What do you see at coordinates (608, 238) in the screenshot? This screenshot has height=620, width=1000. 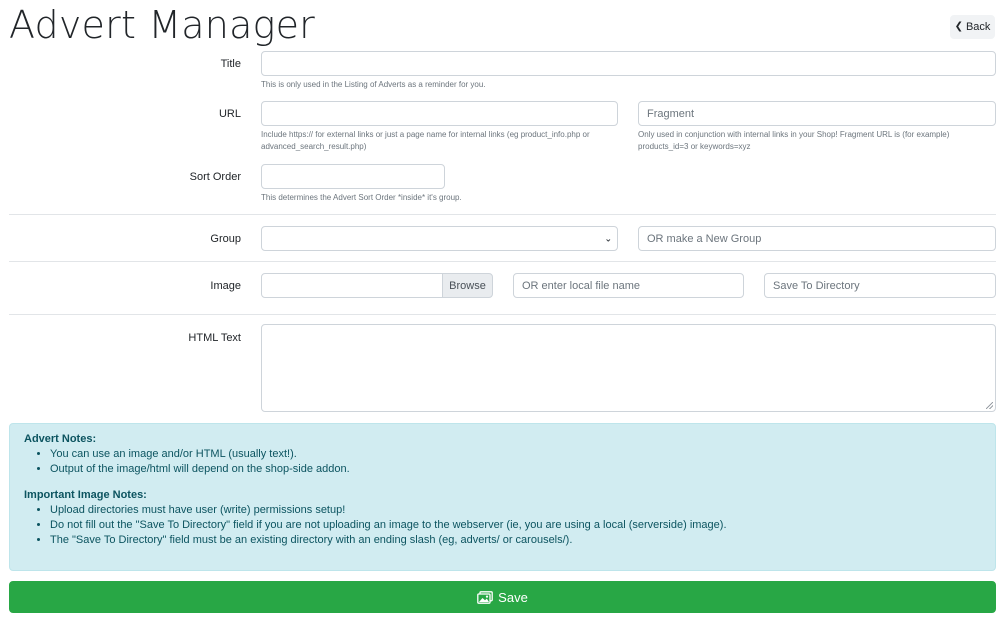 I see `chevron-down-icon: ⌄` at bounding box center [608, 238].